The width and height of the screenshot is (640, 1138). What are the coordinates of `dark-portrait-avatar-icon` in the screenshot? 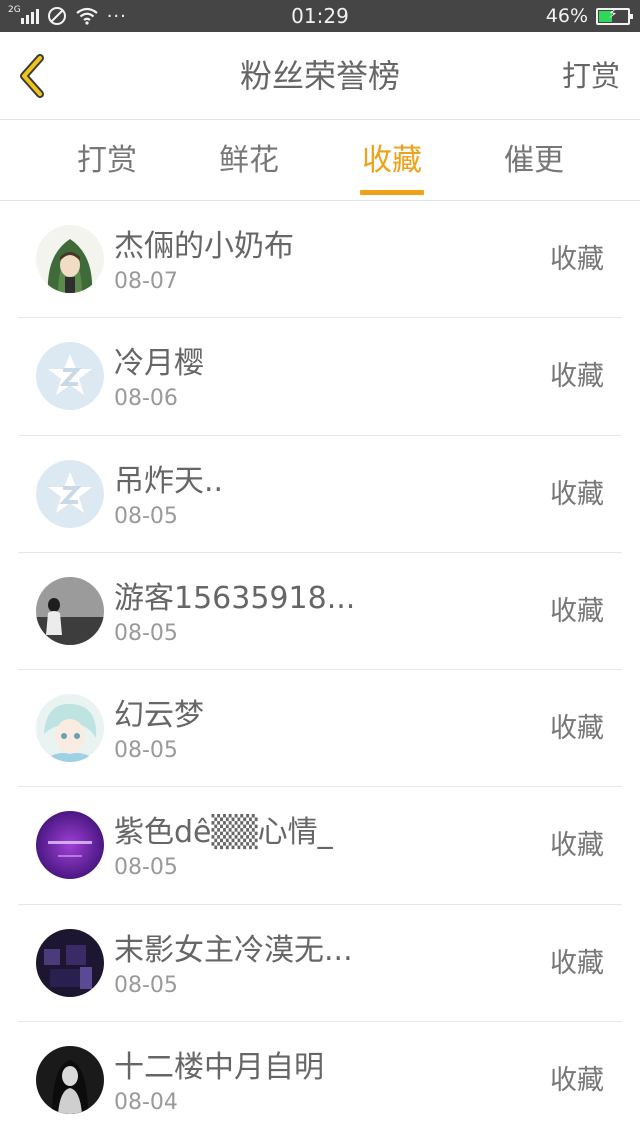 It's located at (70, 1080).